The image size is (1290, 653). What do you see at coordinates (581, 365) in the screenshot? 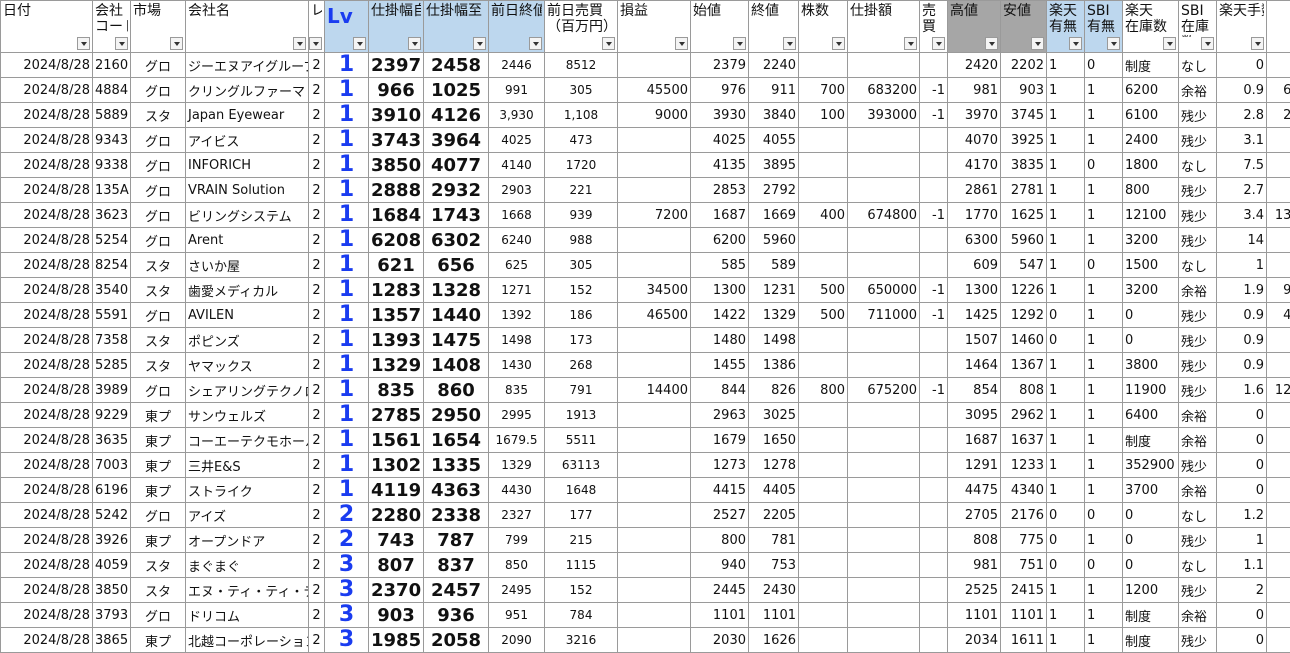
I see `cell-prev-volume: 268` at bounding box center [581, 365].